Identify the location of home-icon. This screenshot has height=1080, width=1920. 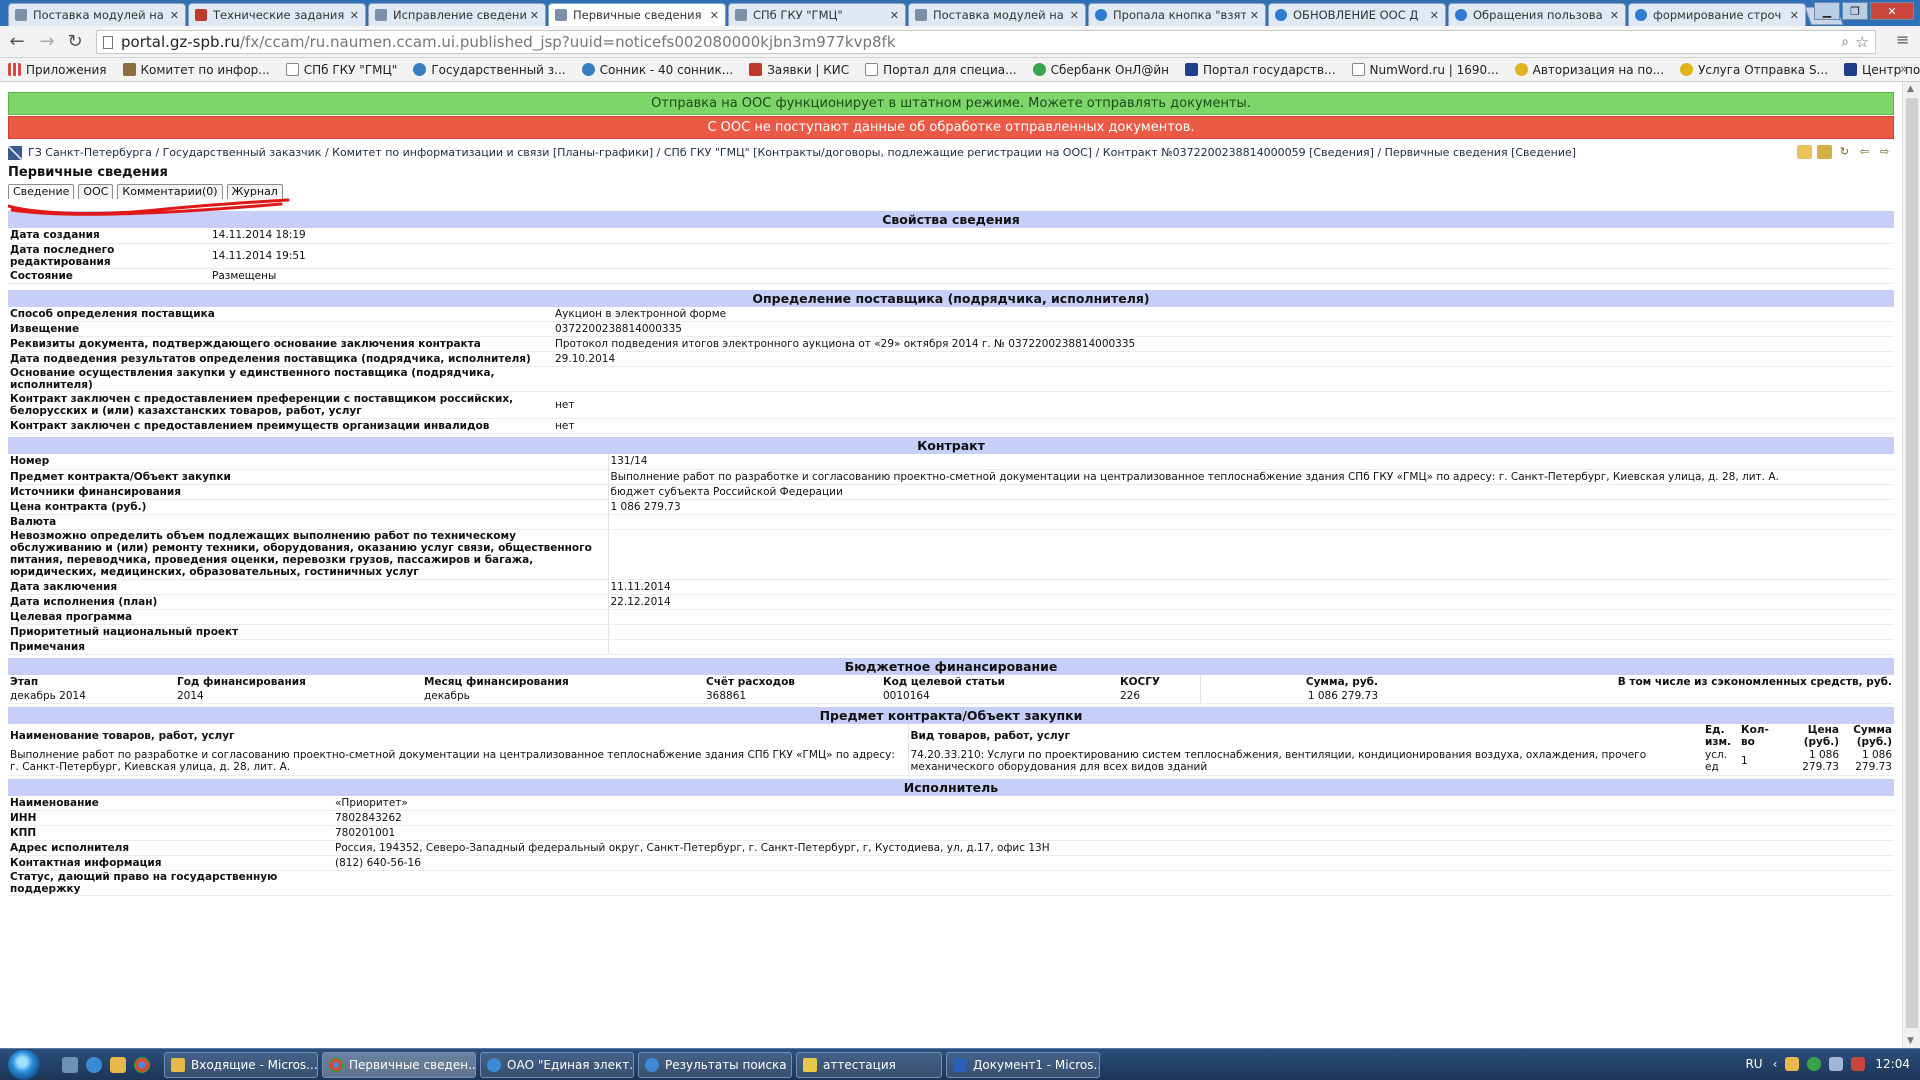
(1824, 152).